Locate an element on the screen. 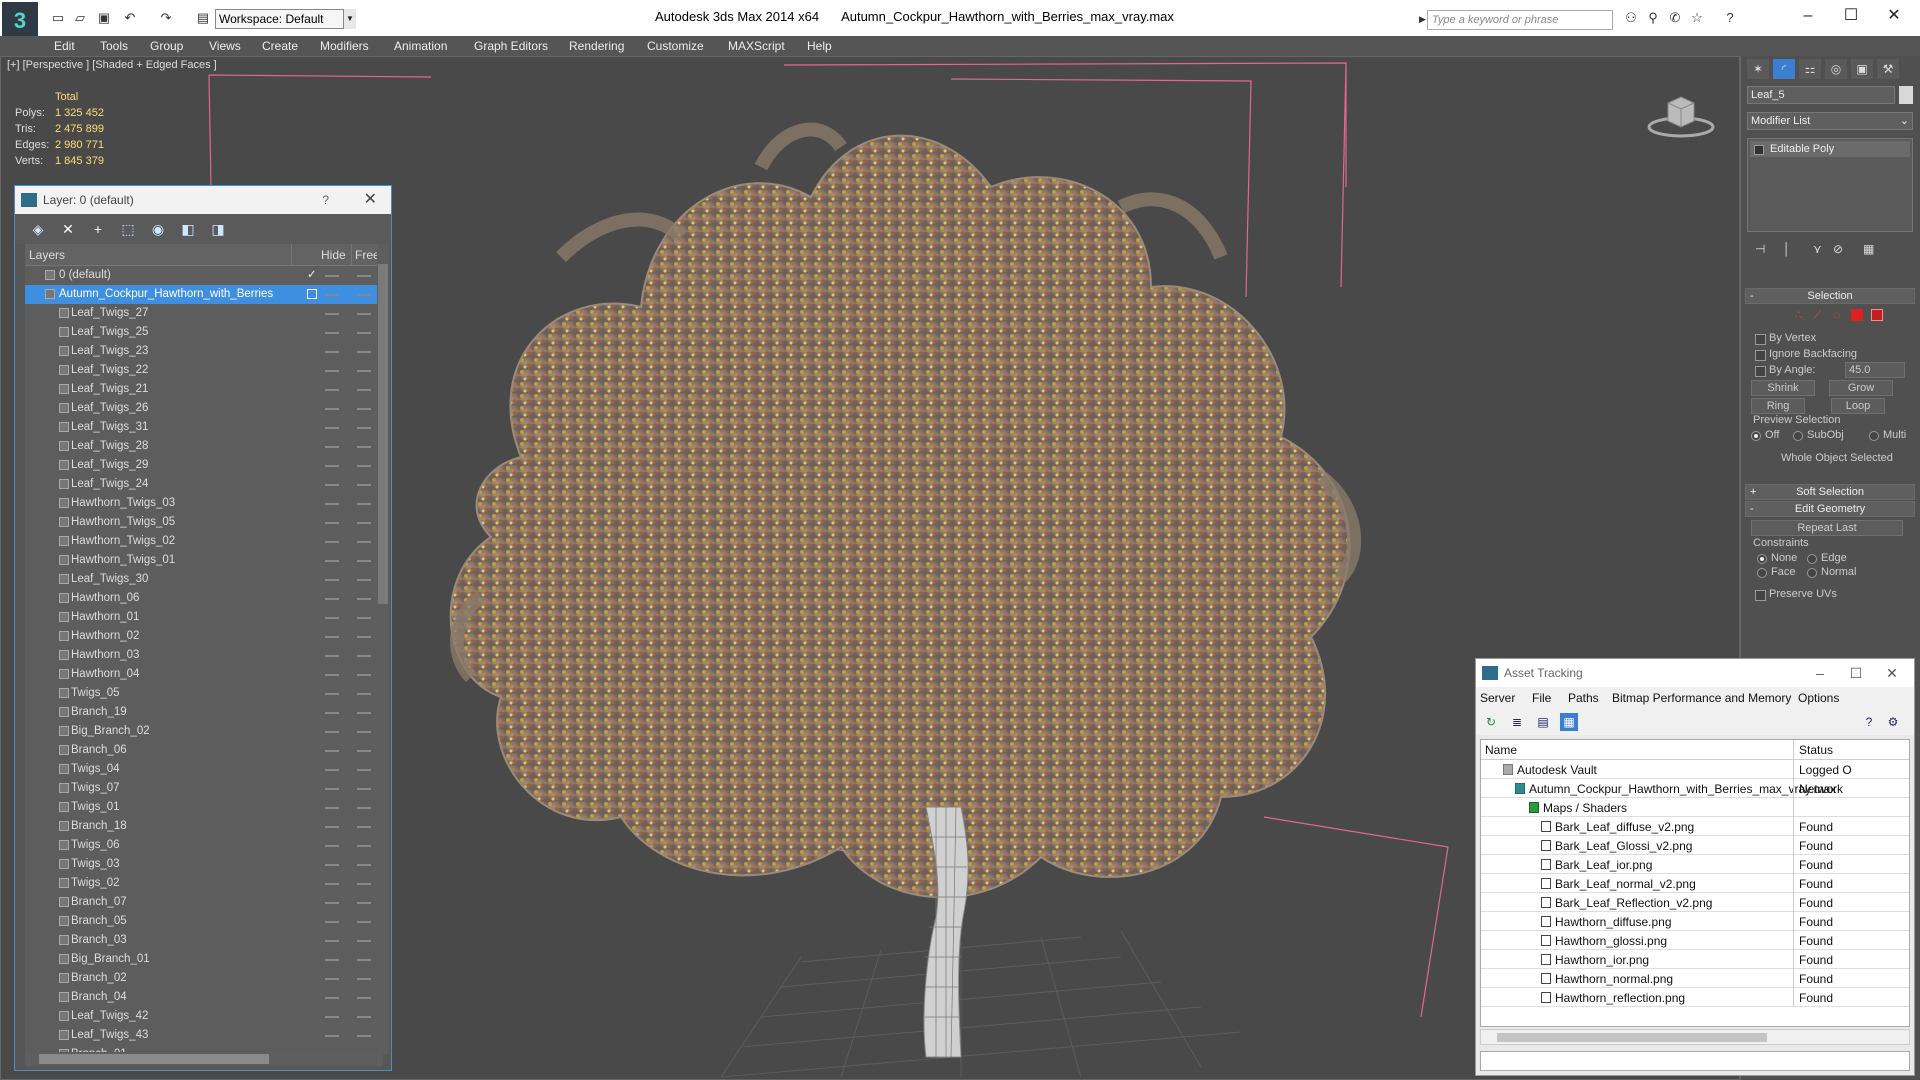 The width and height of the screenshot is (1920, 1080). asset-row: Hawthorn_reflection.png Found is located at coordinates (1695, 997).